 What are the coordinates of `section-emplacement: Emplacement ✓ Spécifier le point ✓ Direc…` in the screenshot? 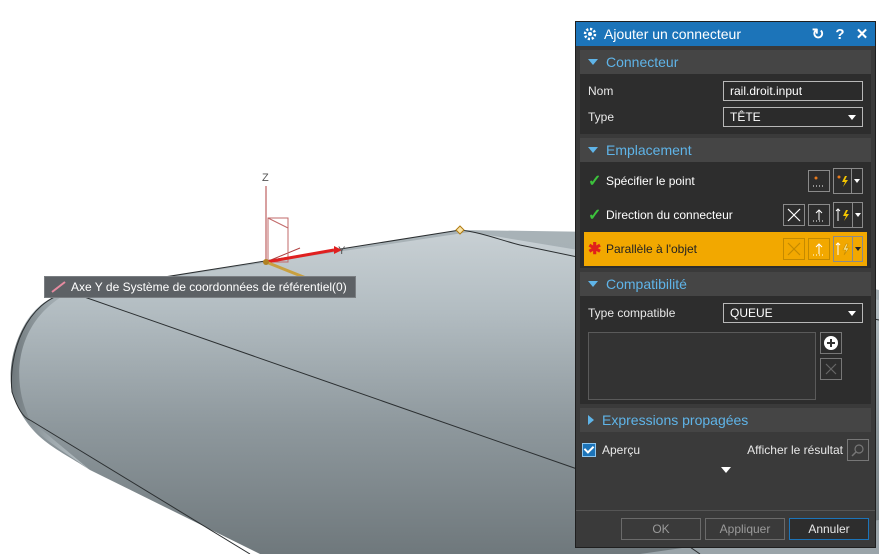 It's located at (725, 203).